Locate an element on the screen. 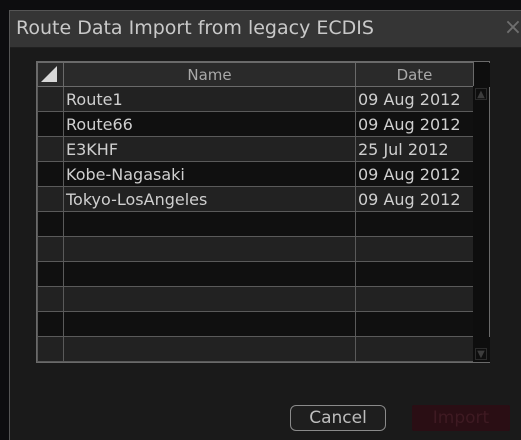  table-row: E3KHF 25 Jul 2012 is located at coordinates (263, 149).